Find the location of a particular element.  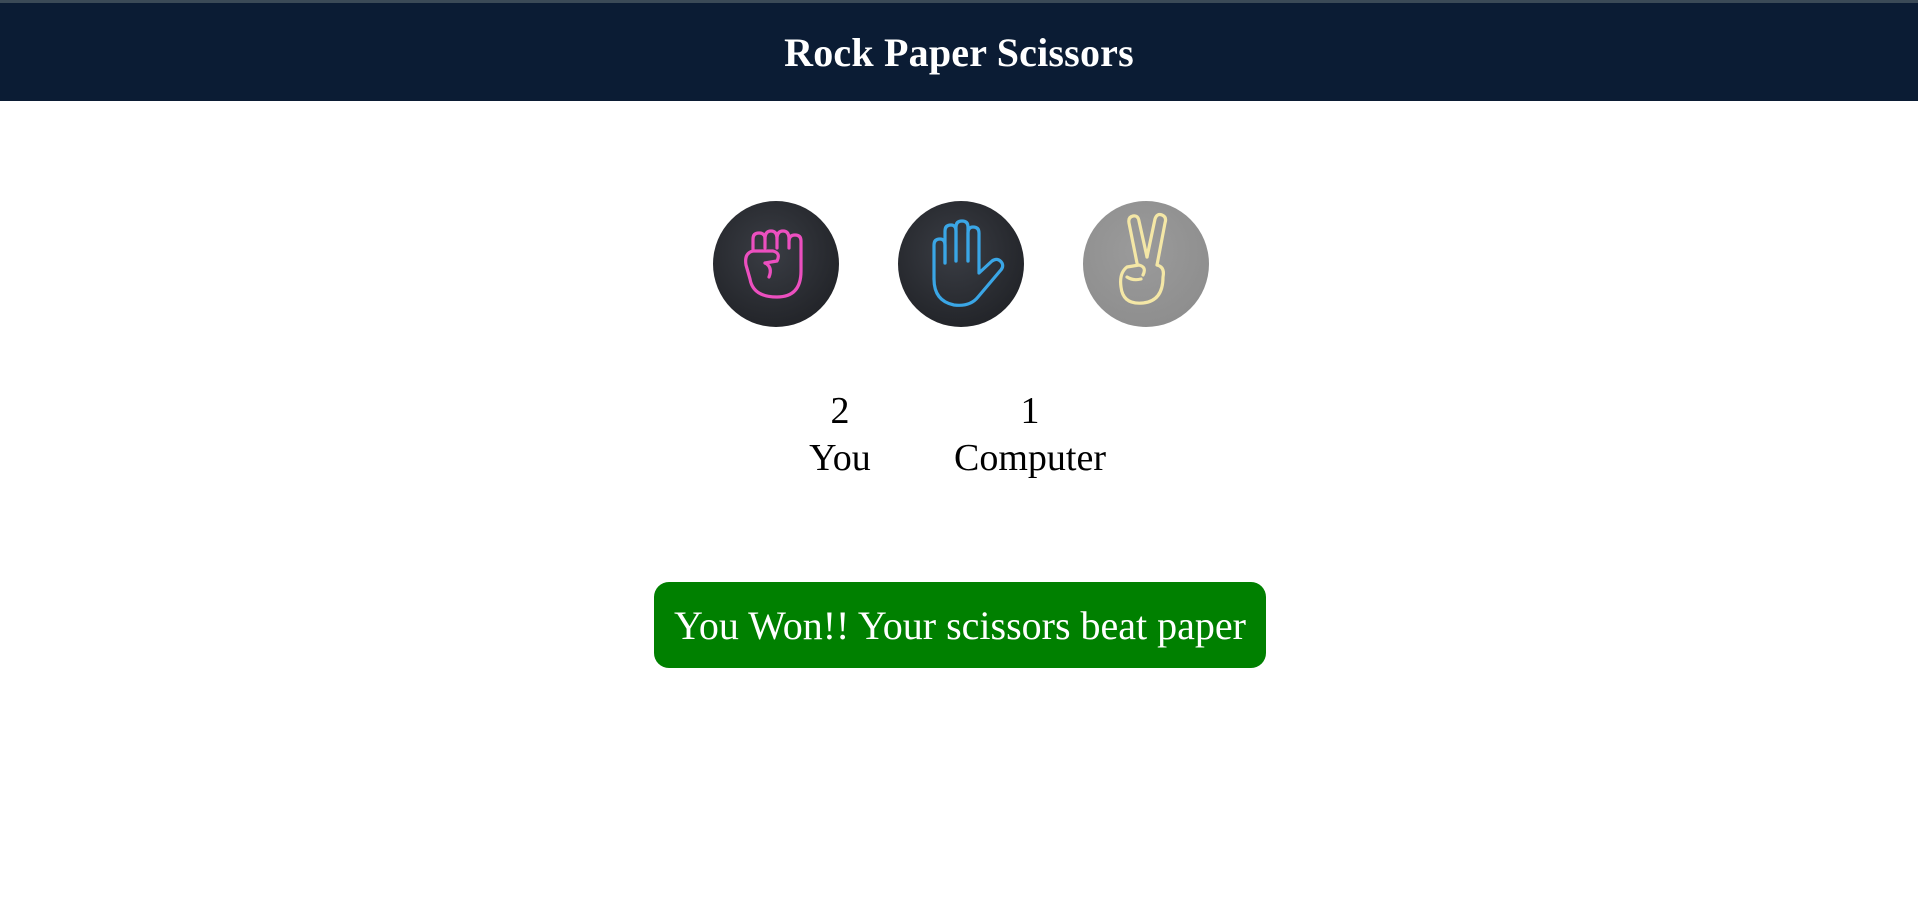

rock-button is located at coordinates (776, 264).